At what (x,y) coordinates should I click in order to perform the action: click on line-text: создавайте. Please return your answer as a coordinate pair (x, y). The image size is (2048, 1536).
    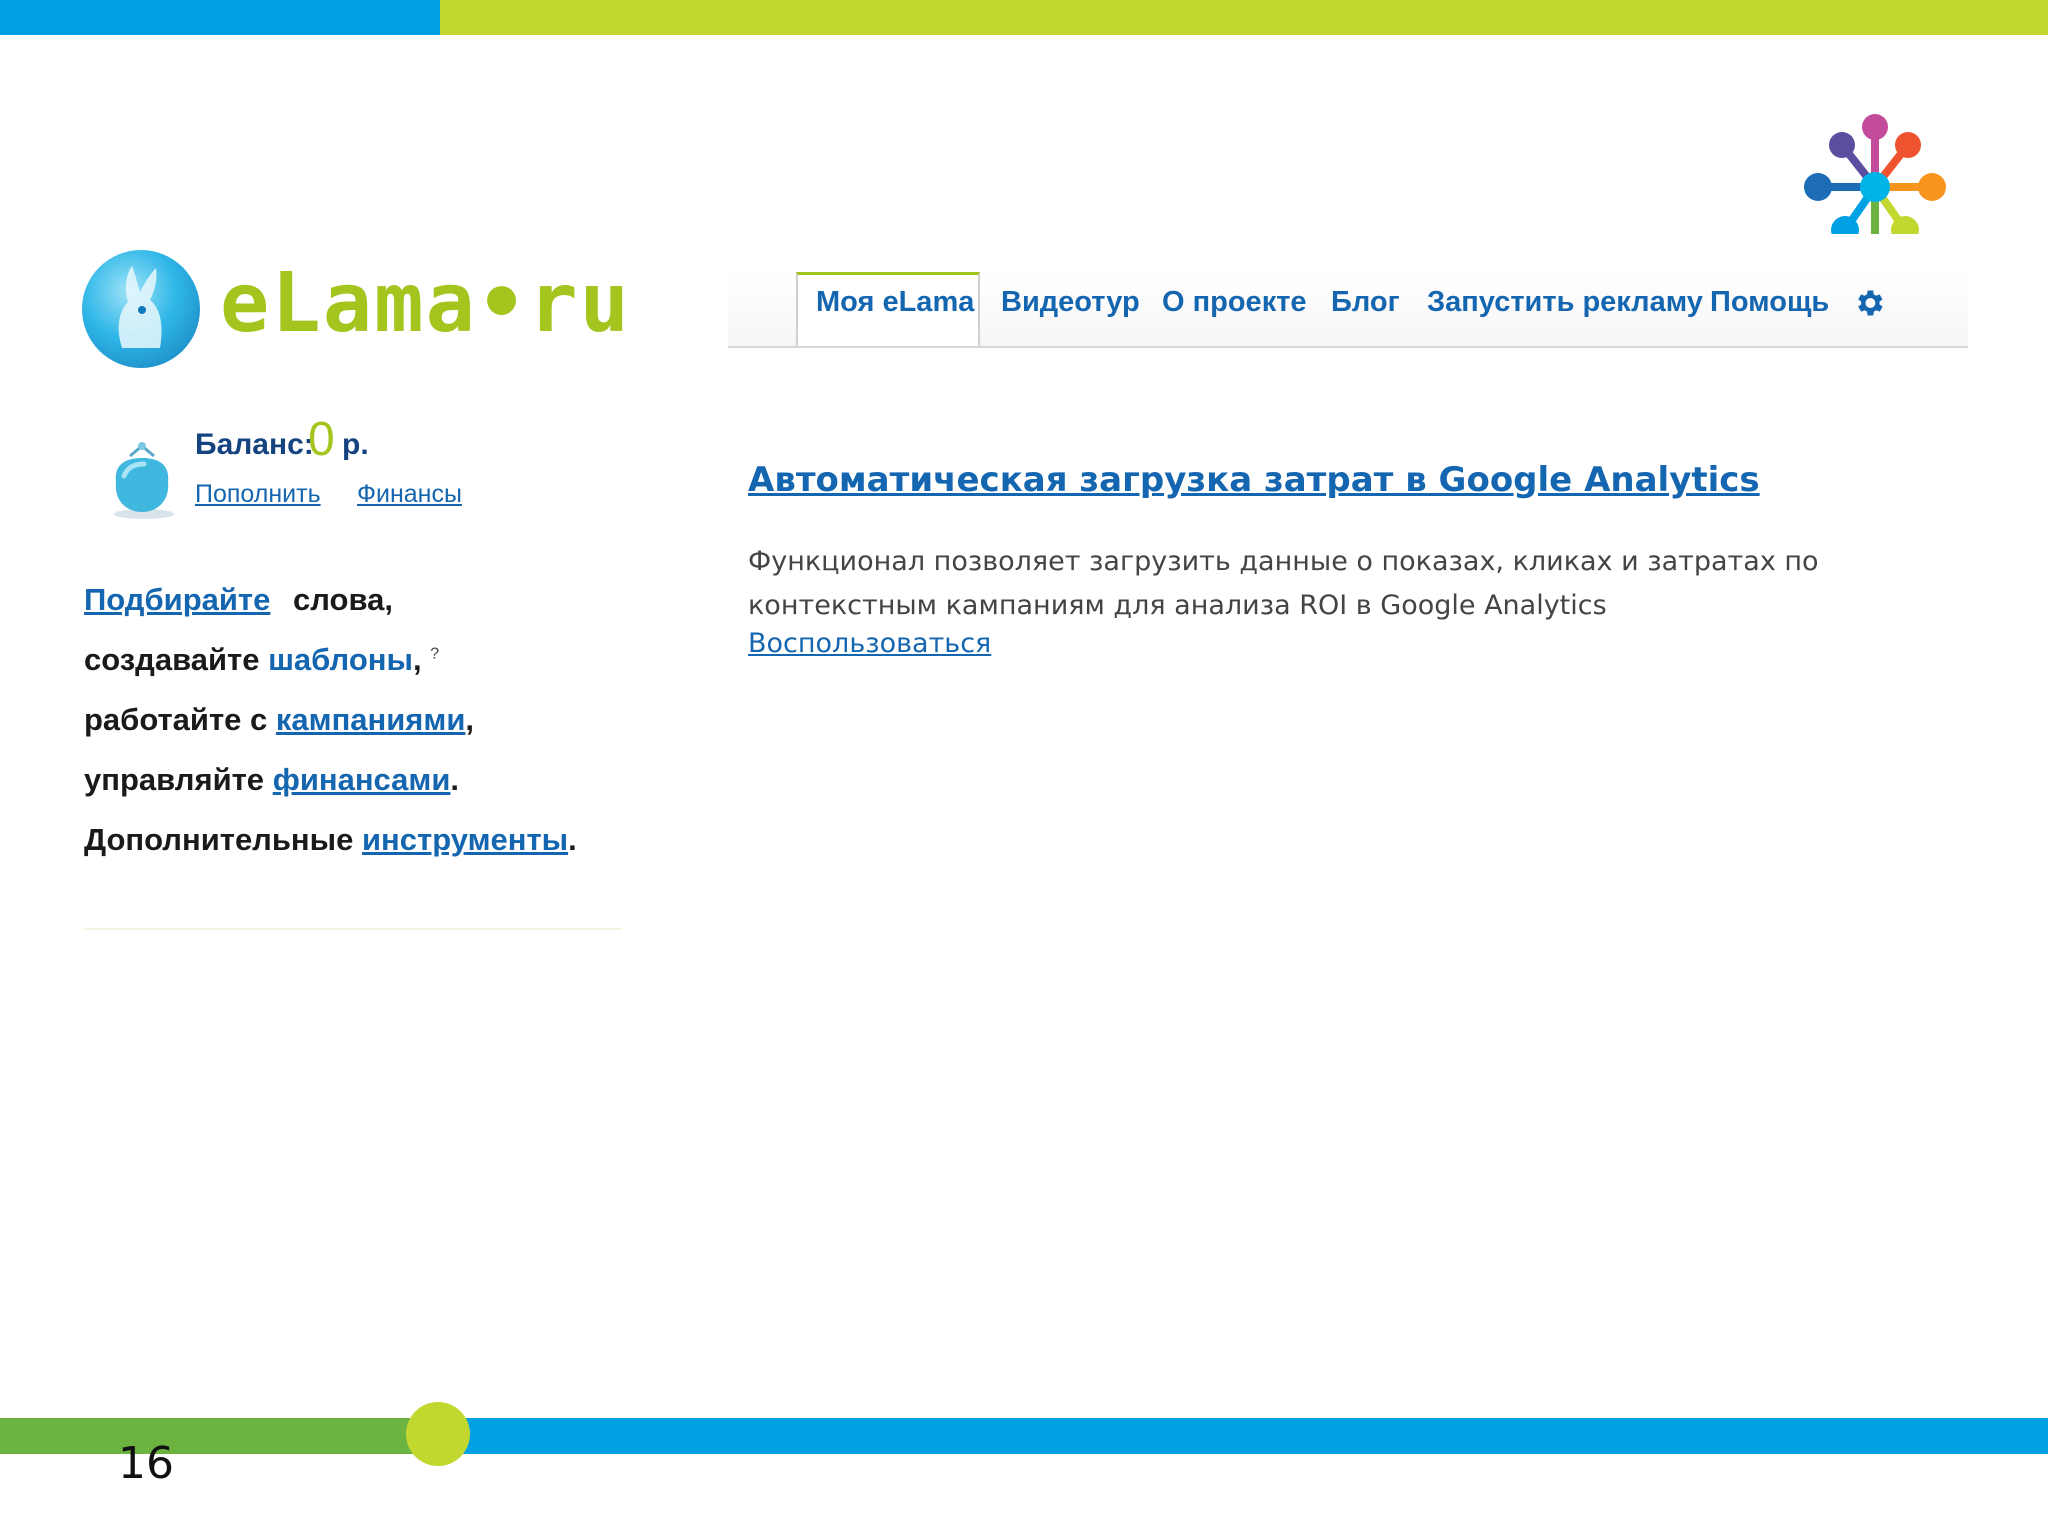
    Looking at the image, I should click on (172, 659).